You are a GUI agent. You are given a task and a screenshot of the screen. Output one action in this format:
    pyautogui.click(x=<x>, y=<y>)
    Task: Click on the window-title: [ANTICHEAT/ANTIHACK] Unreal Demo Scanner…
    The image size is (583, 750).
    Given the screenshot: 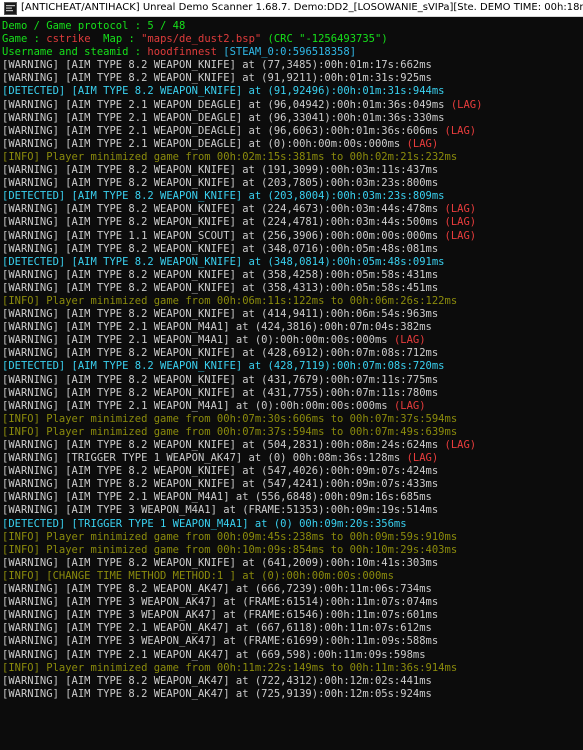 What is the action you would take?
    pyautogui.click(x=302, y=7)
    